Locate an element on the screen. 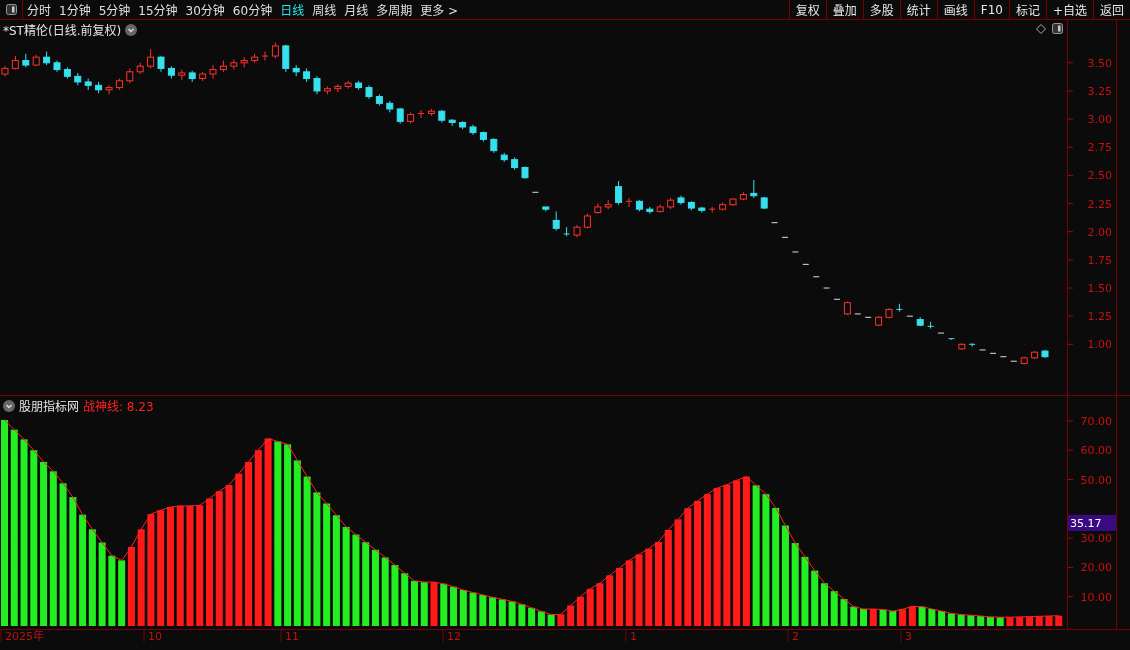 Image resolution: width=1130 pixels, height=650 pixels. period-tab: 月线 is located at coordinates (356, 9).